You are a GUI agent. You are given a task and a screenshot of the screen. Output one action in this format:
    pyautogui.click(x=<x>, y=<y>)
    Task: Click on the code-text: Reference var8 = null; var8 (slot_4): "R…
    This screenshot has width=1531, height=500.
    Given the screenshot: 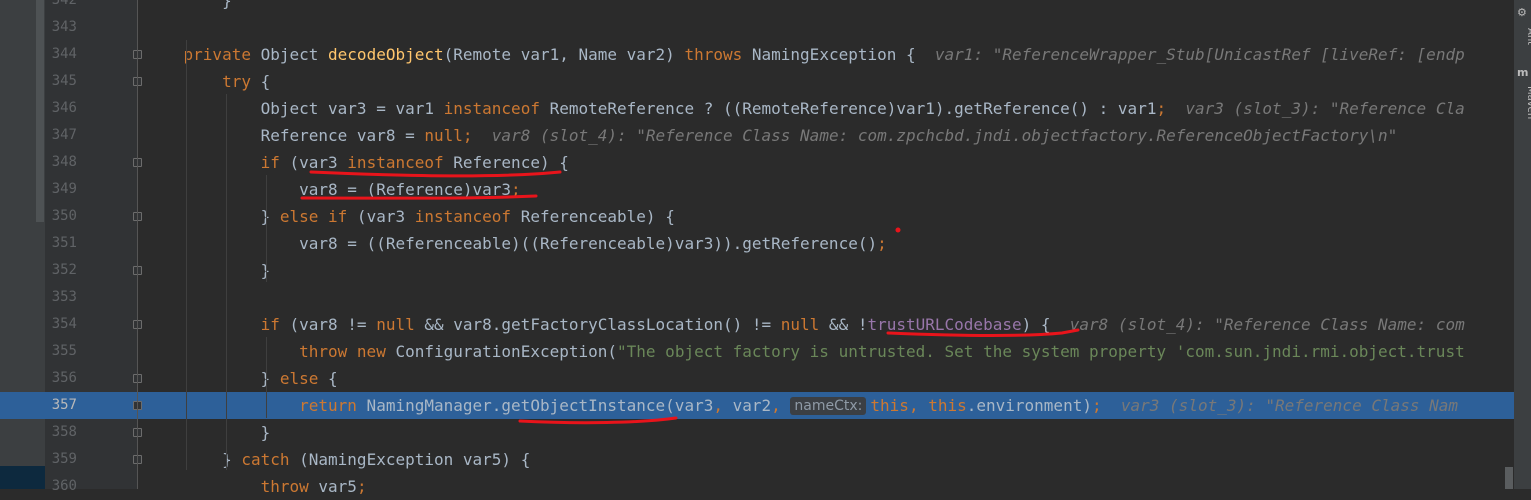 What is the action you would take?
    pyautogui.click(x=771, y=135)
    